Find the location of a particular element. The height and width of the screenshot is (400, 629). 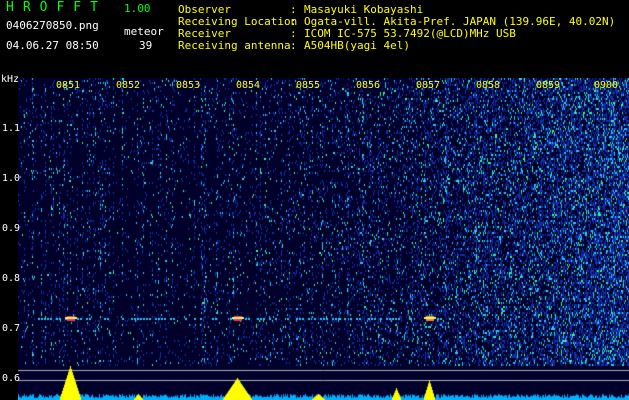

meteor-count-label: meteor is located at coordinates (144, 31).